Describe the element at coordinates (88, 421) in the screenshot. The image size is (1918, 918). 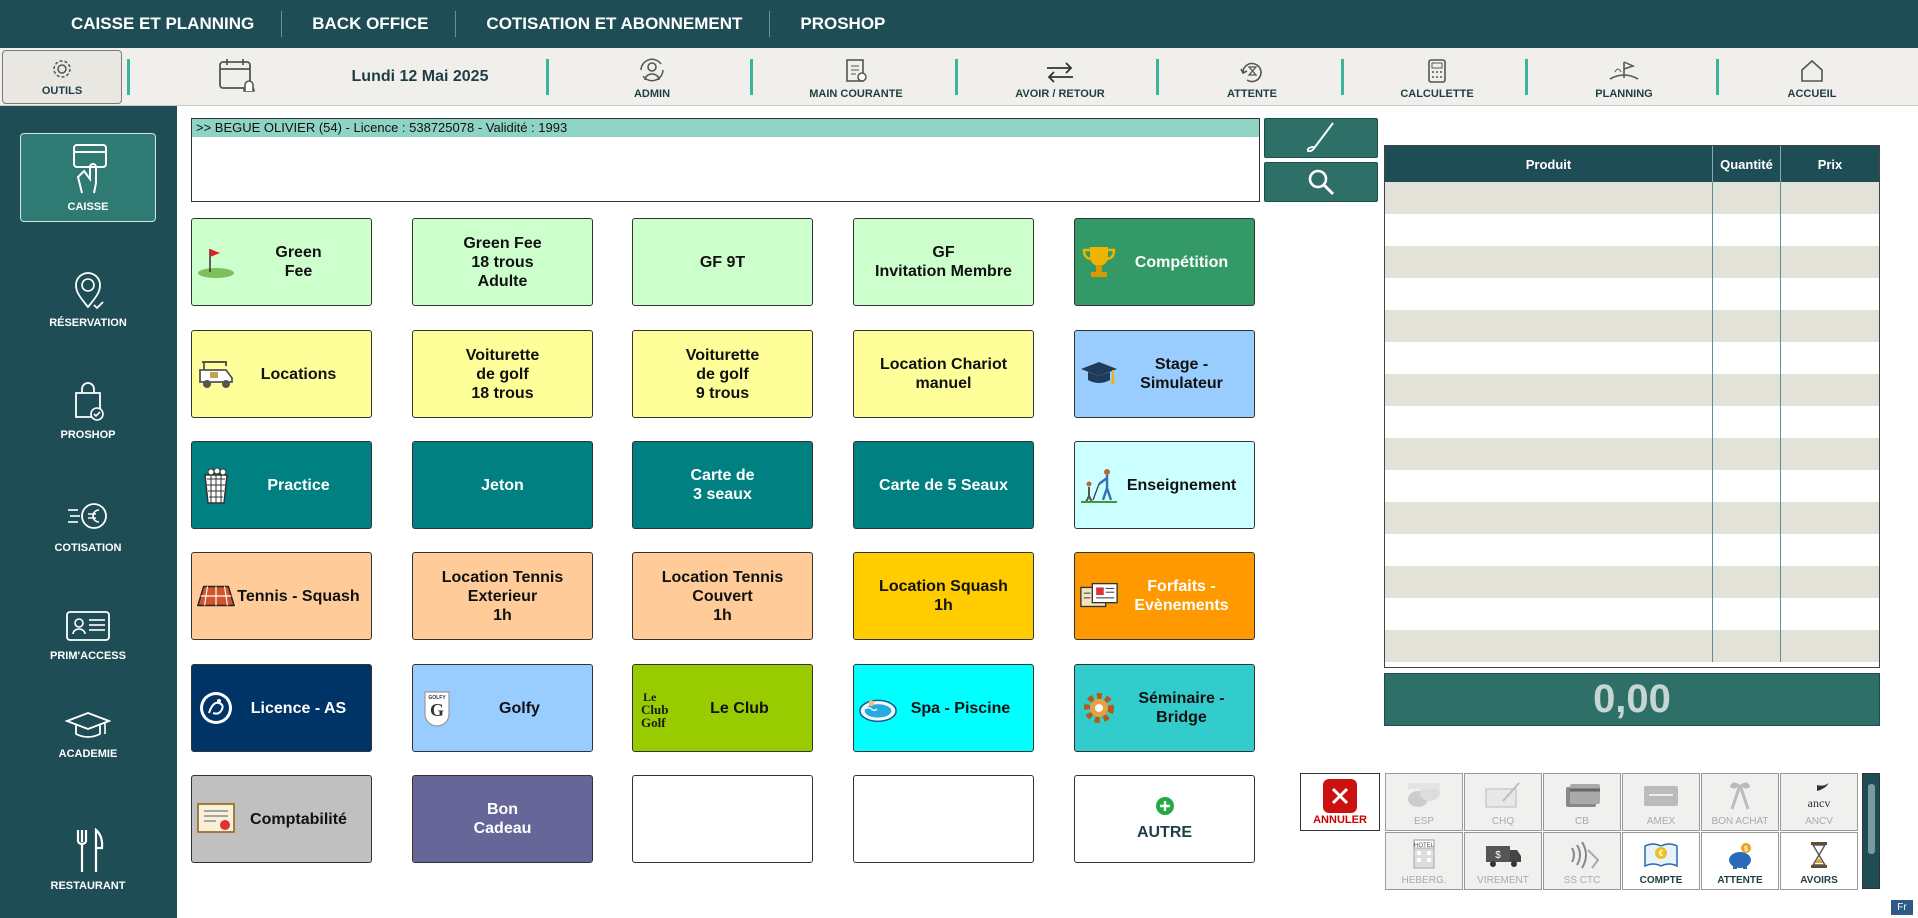
I see `sidebar-item-proshop: PROSHOP` at that location.